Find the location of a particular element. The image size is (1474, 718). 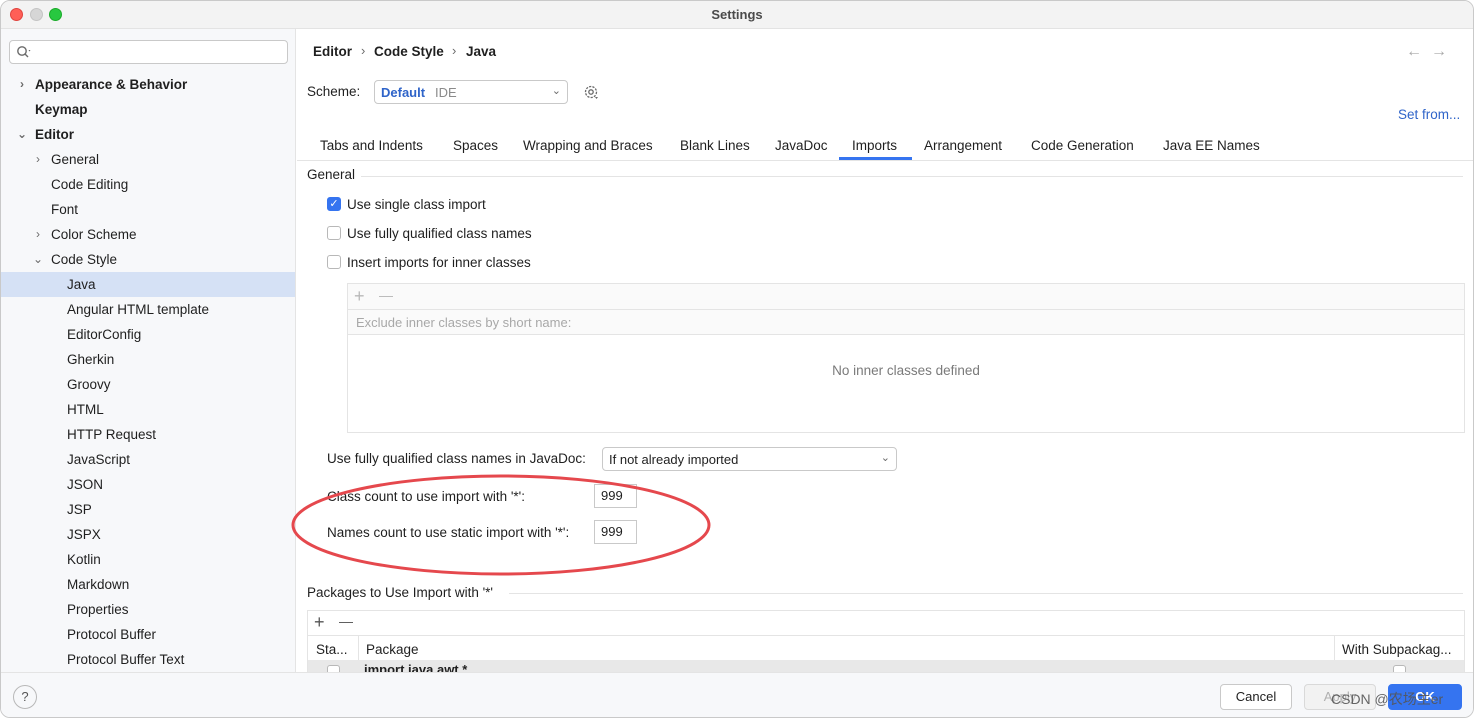

javadoc-qualified-dropdown: If not already imported ⌄ is located at coordinates (749, 459).